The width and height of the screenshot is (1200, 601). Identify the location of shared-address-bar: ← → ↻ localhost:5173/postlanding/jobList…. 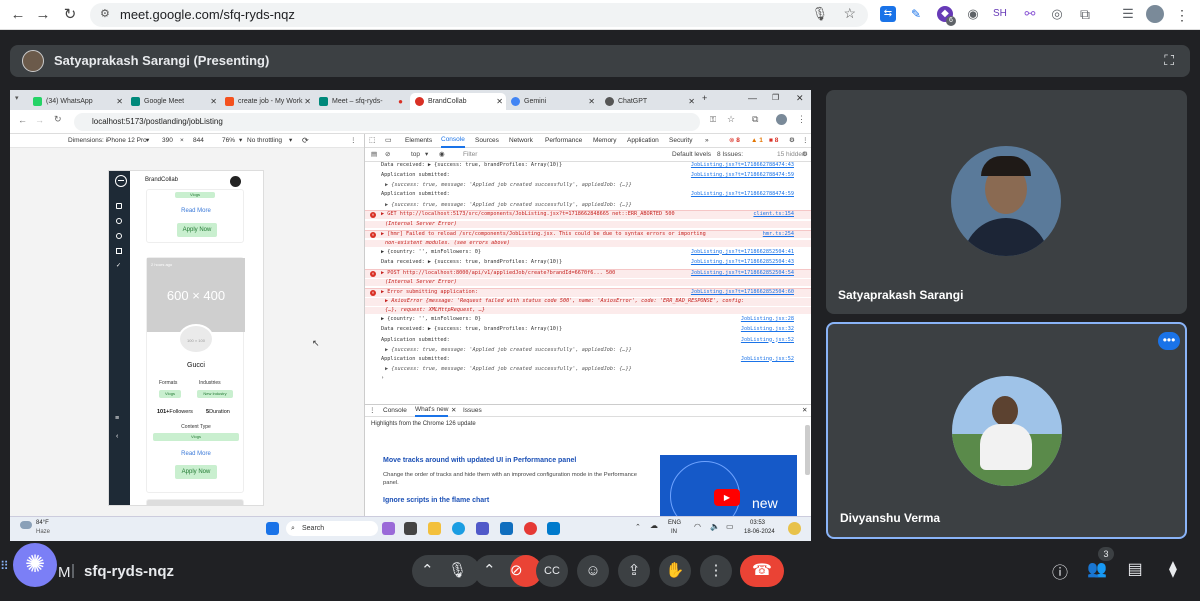
(410, 122).